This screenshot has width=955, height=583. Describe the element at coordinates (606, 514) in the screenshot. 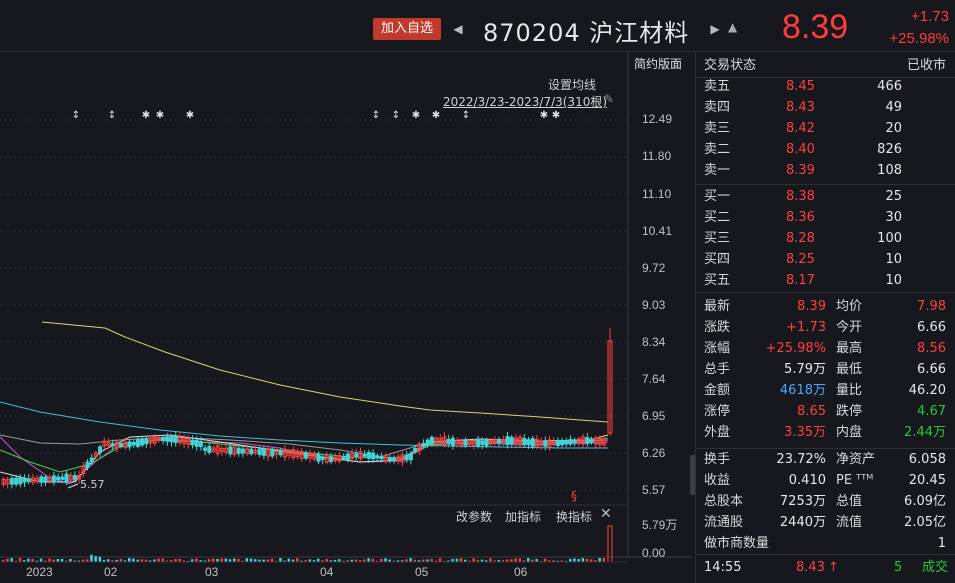

I see `close-icon: ✕` at that location.